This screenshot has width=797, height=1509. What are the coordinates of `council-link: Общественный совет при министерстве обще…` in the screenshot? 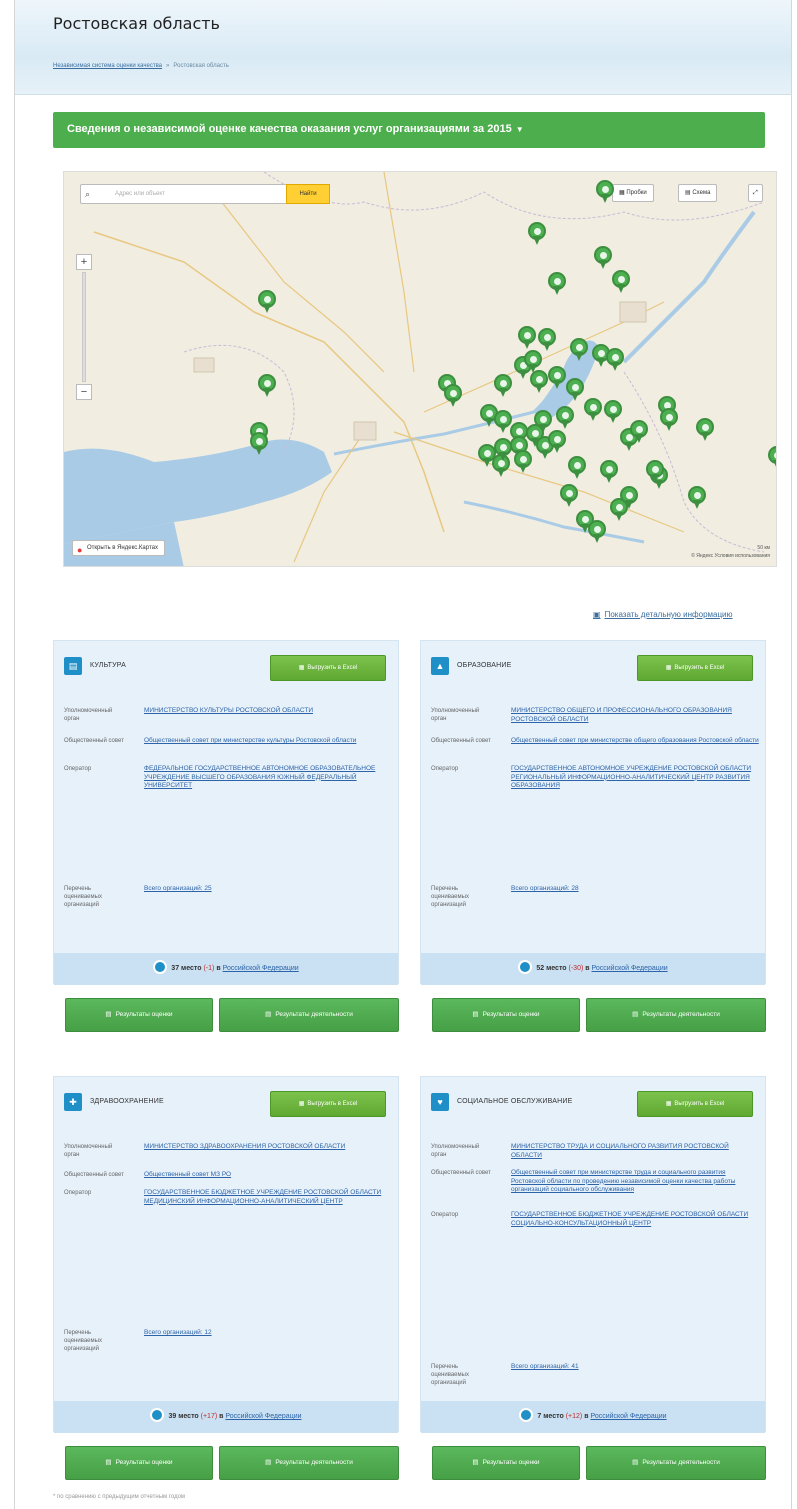 It's located at (636, 741).